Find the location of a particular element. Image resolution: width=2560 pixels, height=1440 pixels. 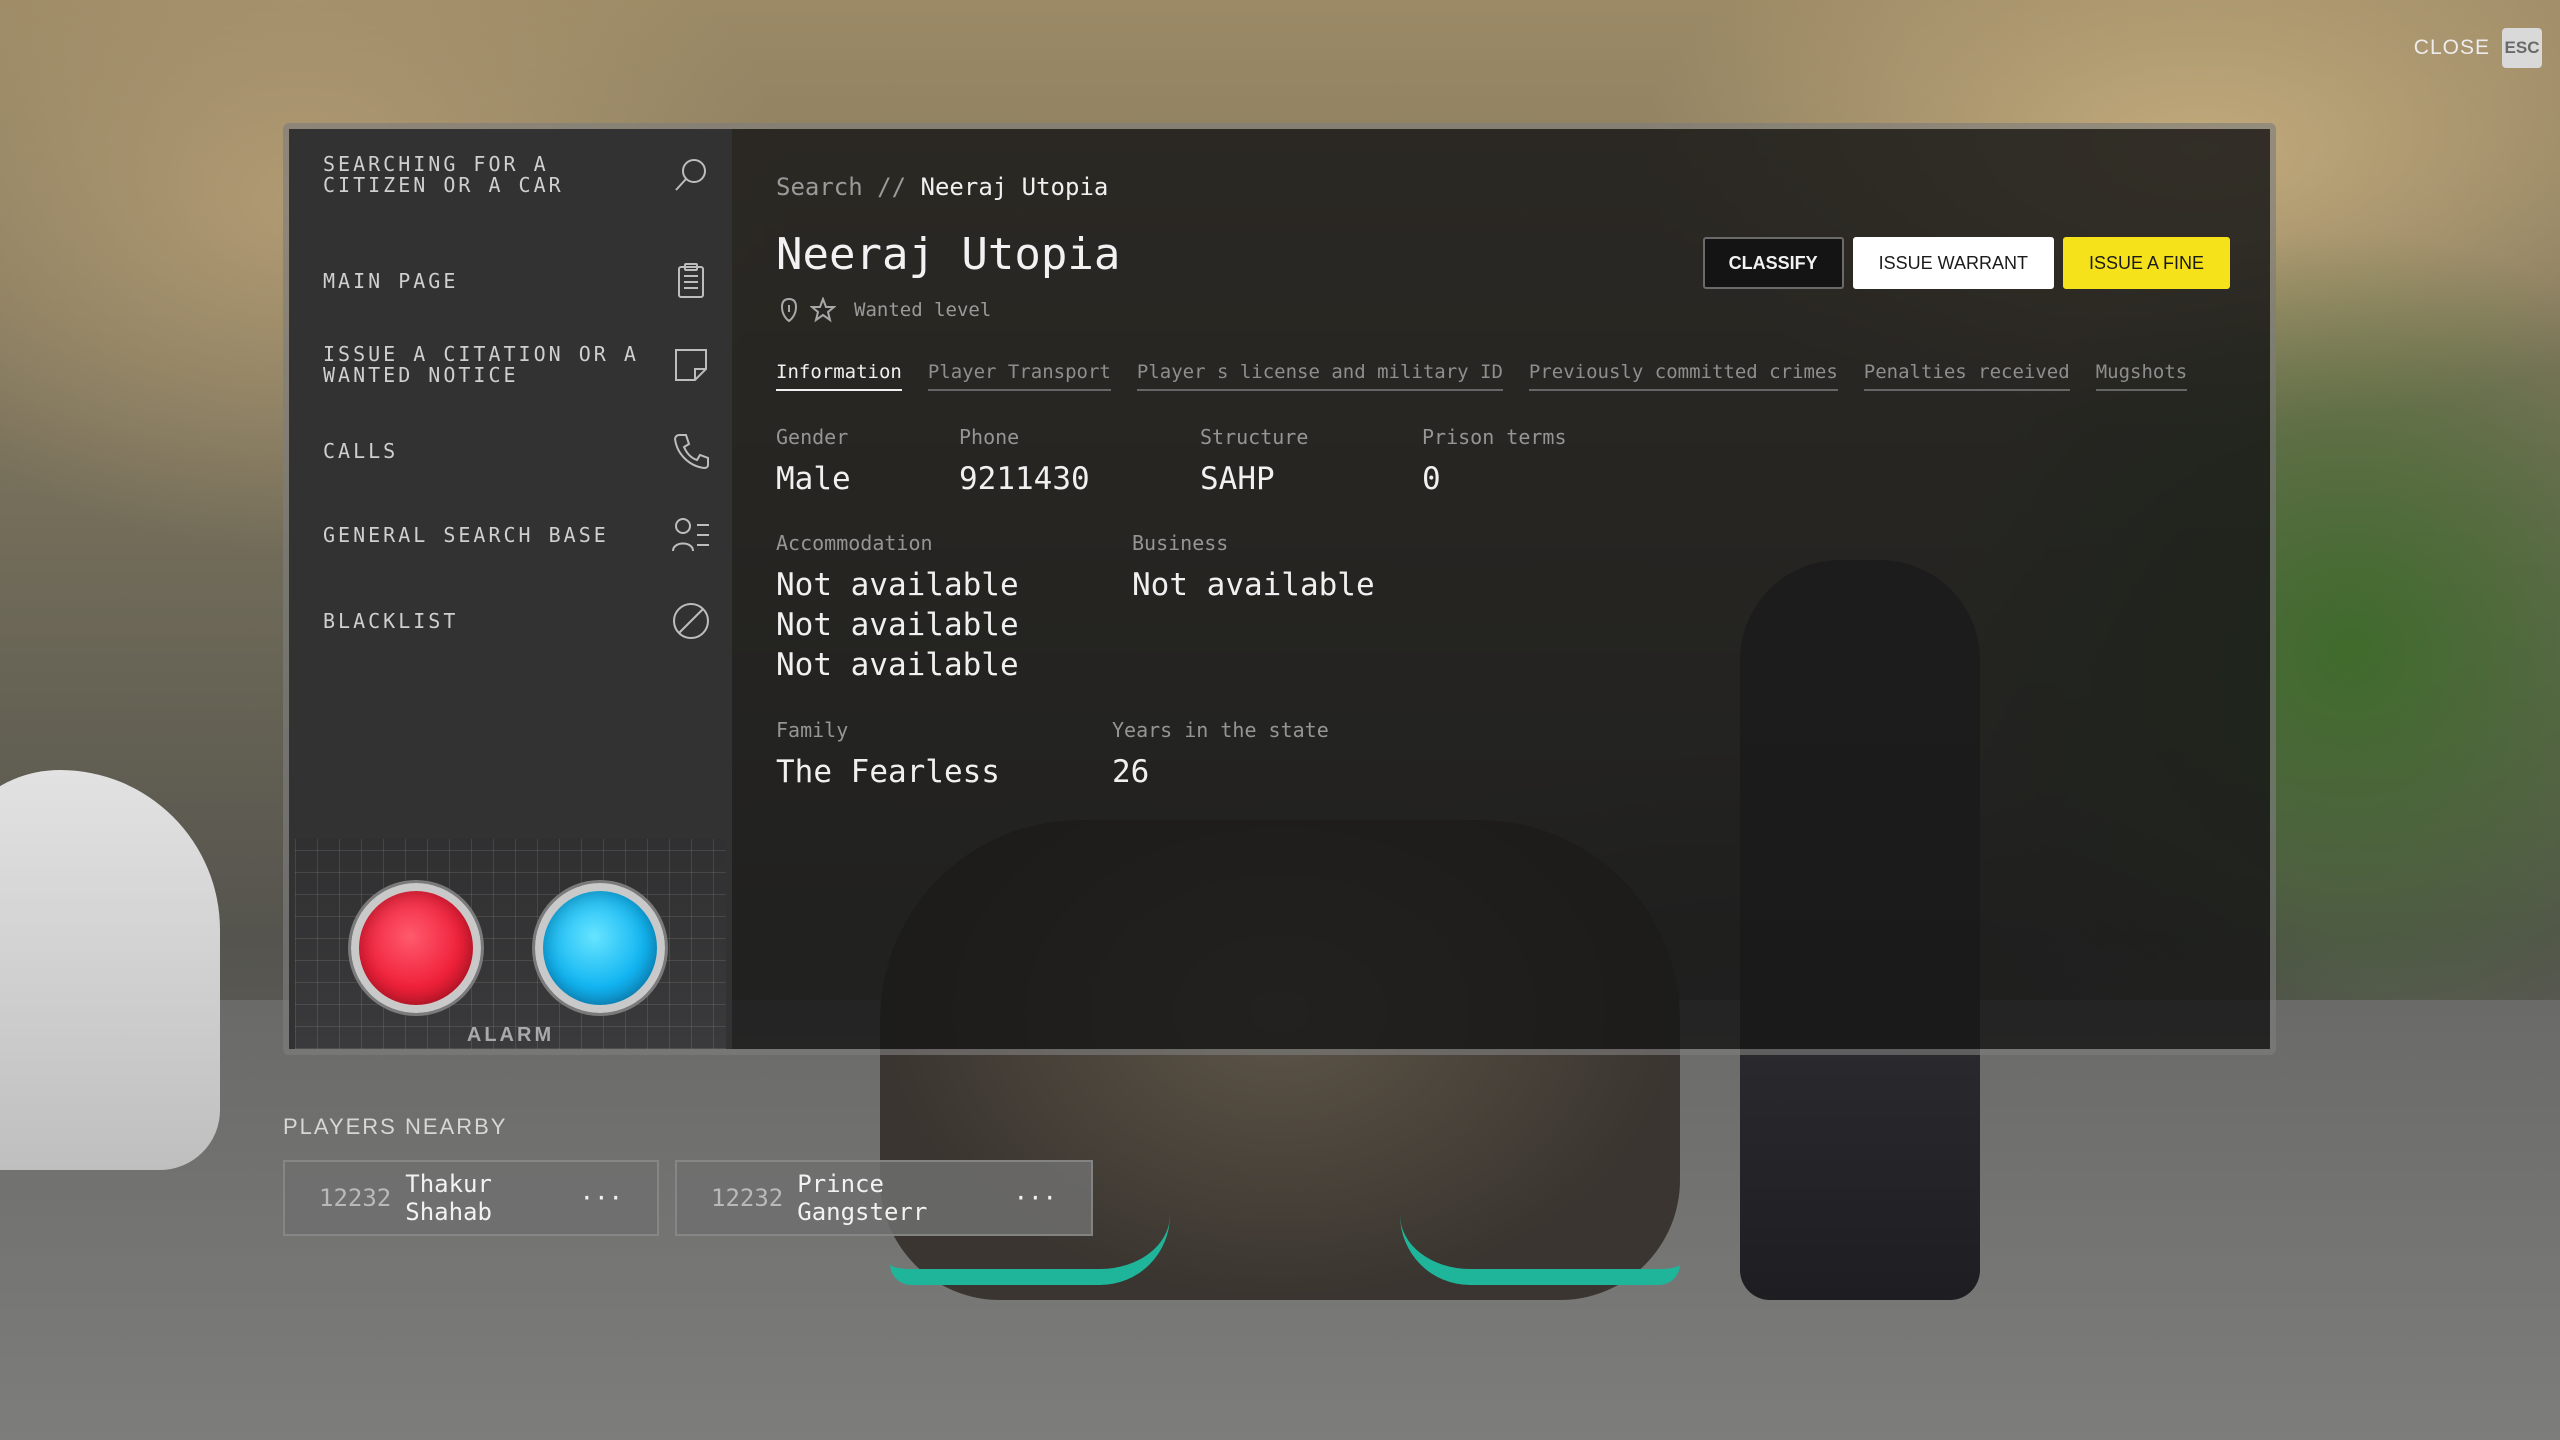

players-nearby-title: PLAYERS NEARBY is located at coordinates (395, 1126).